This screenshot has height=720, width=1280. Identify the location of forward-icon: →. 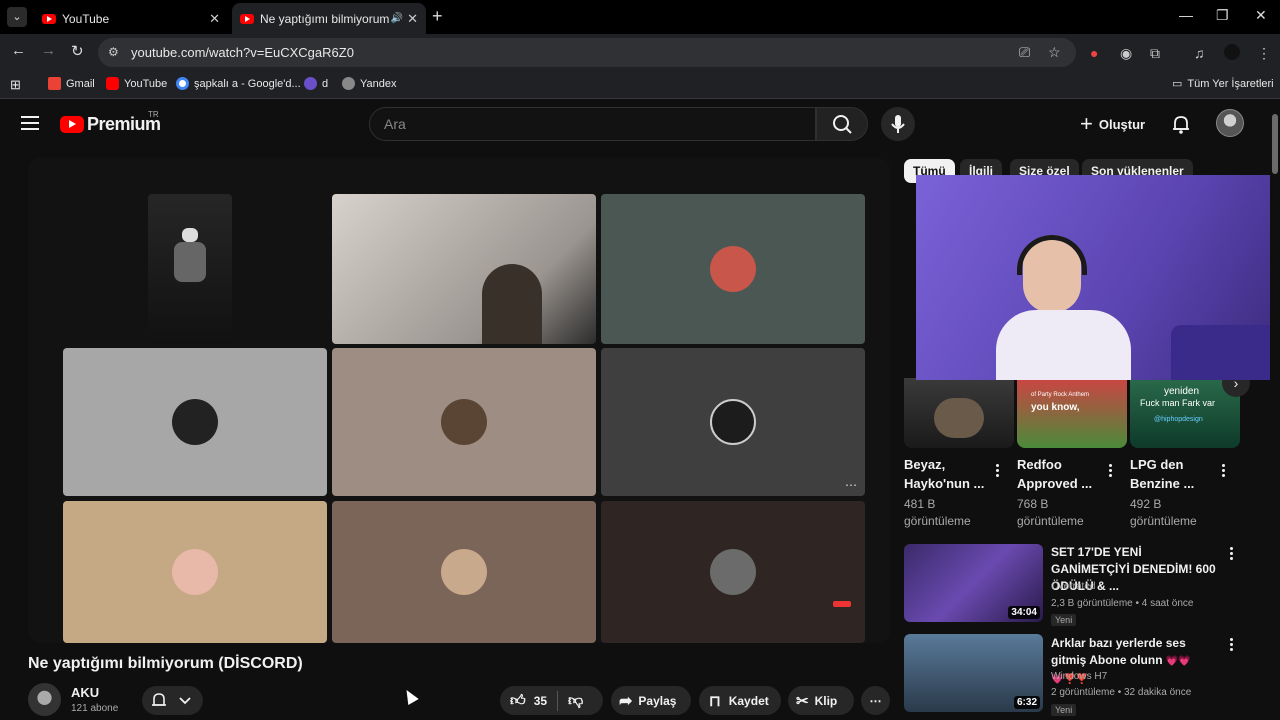
(48, 50).